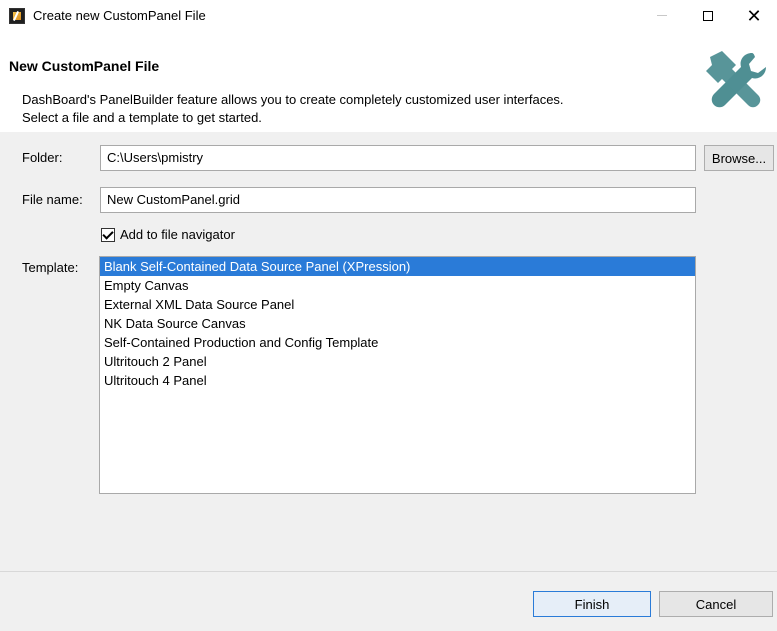 The height and width of the screenshot is (631, 777). I want to click on finish-button: Finish, so click(592, 604).